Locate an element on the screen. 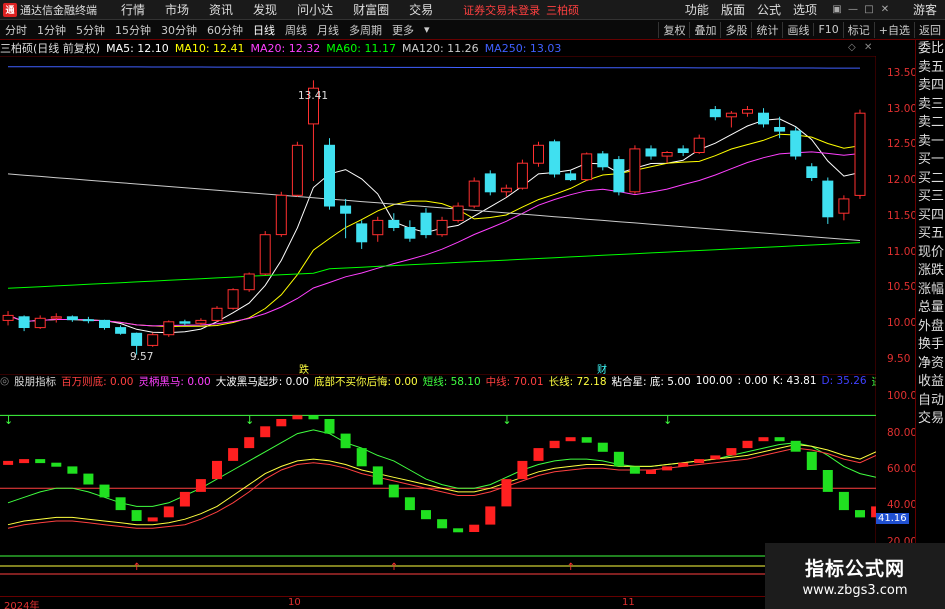 Image resolution: width=945 pixels, height=609 pixels. side-panel-item: 现价 is located at coordinates (930, 253).